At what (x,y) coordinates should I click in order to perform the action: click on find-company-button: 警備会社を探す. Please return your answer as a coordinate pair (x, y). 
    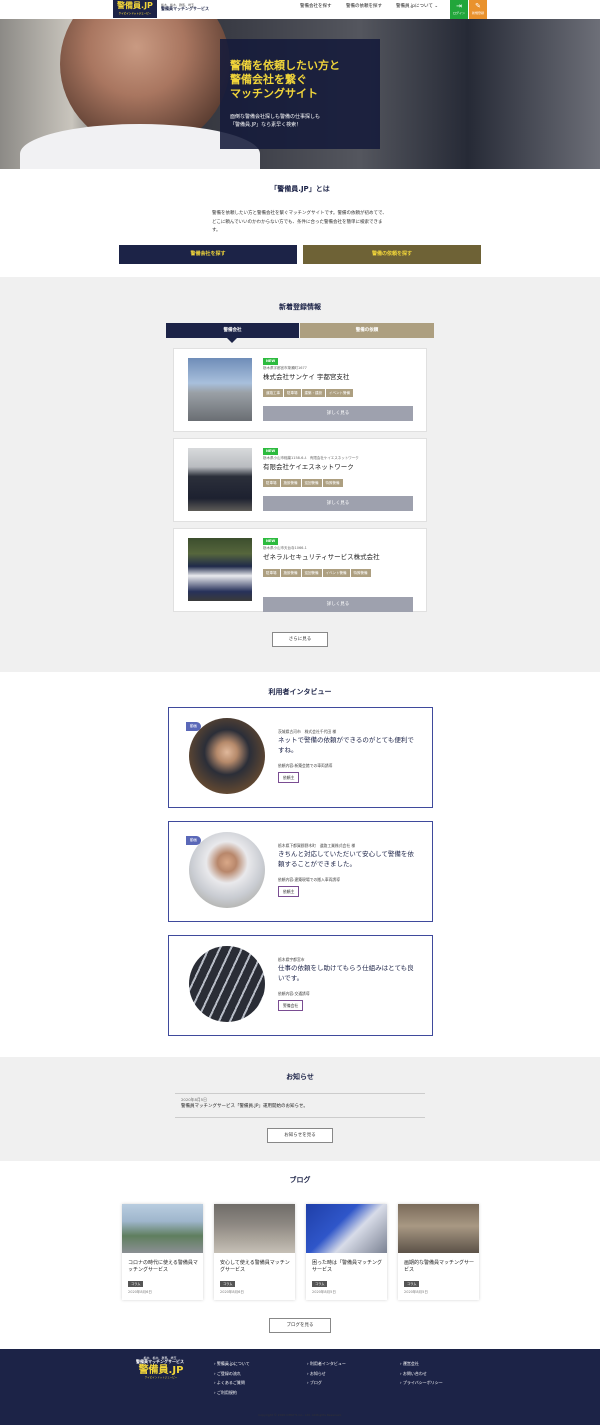
    Looking at the image, I should click on (208, 254).